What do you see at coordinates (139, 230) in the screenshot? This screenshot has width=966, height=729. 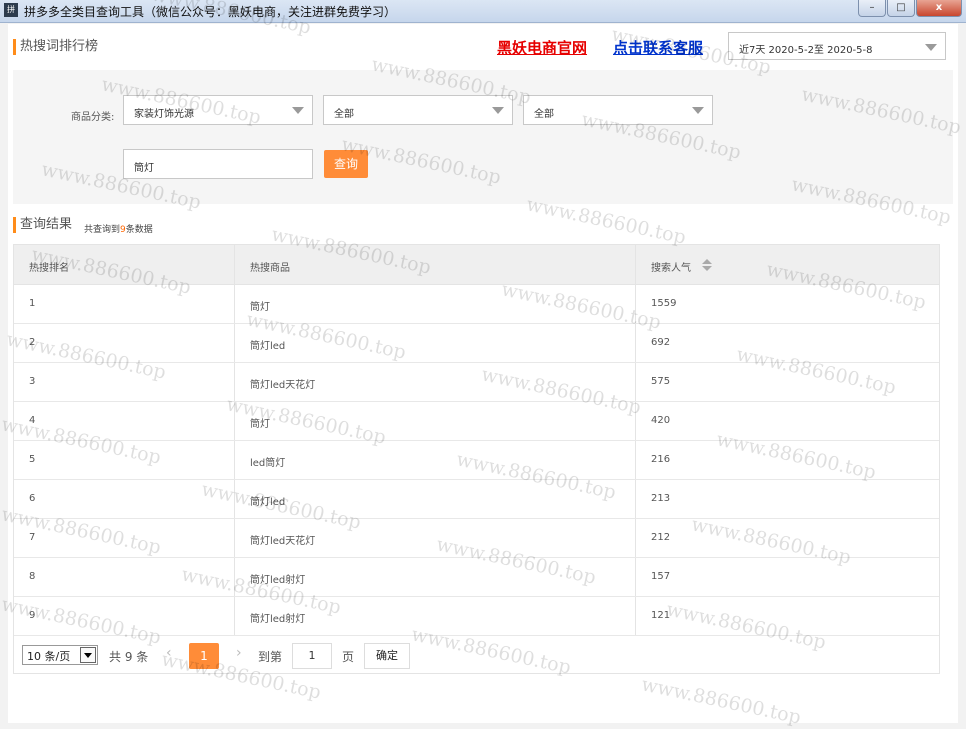 I see `summary-suffix: 条数据` at bounding box center [139, 230].